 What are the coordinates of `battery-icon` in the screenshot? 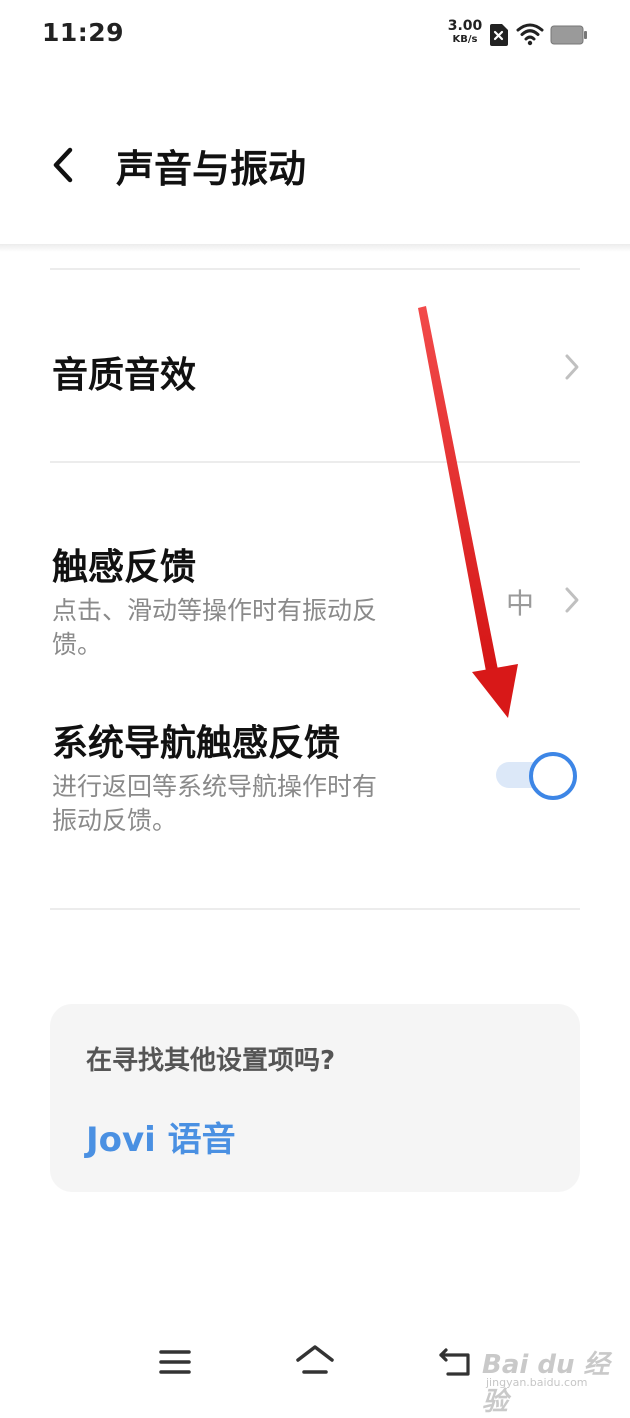 It's located at (568, 35).